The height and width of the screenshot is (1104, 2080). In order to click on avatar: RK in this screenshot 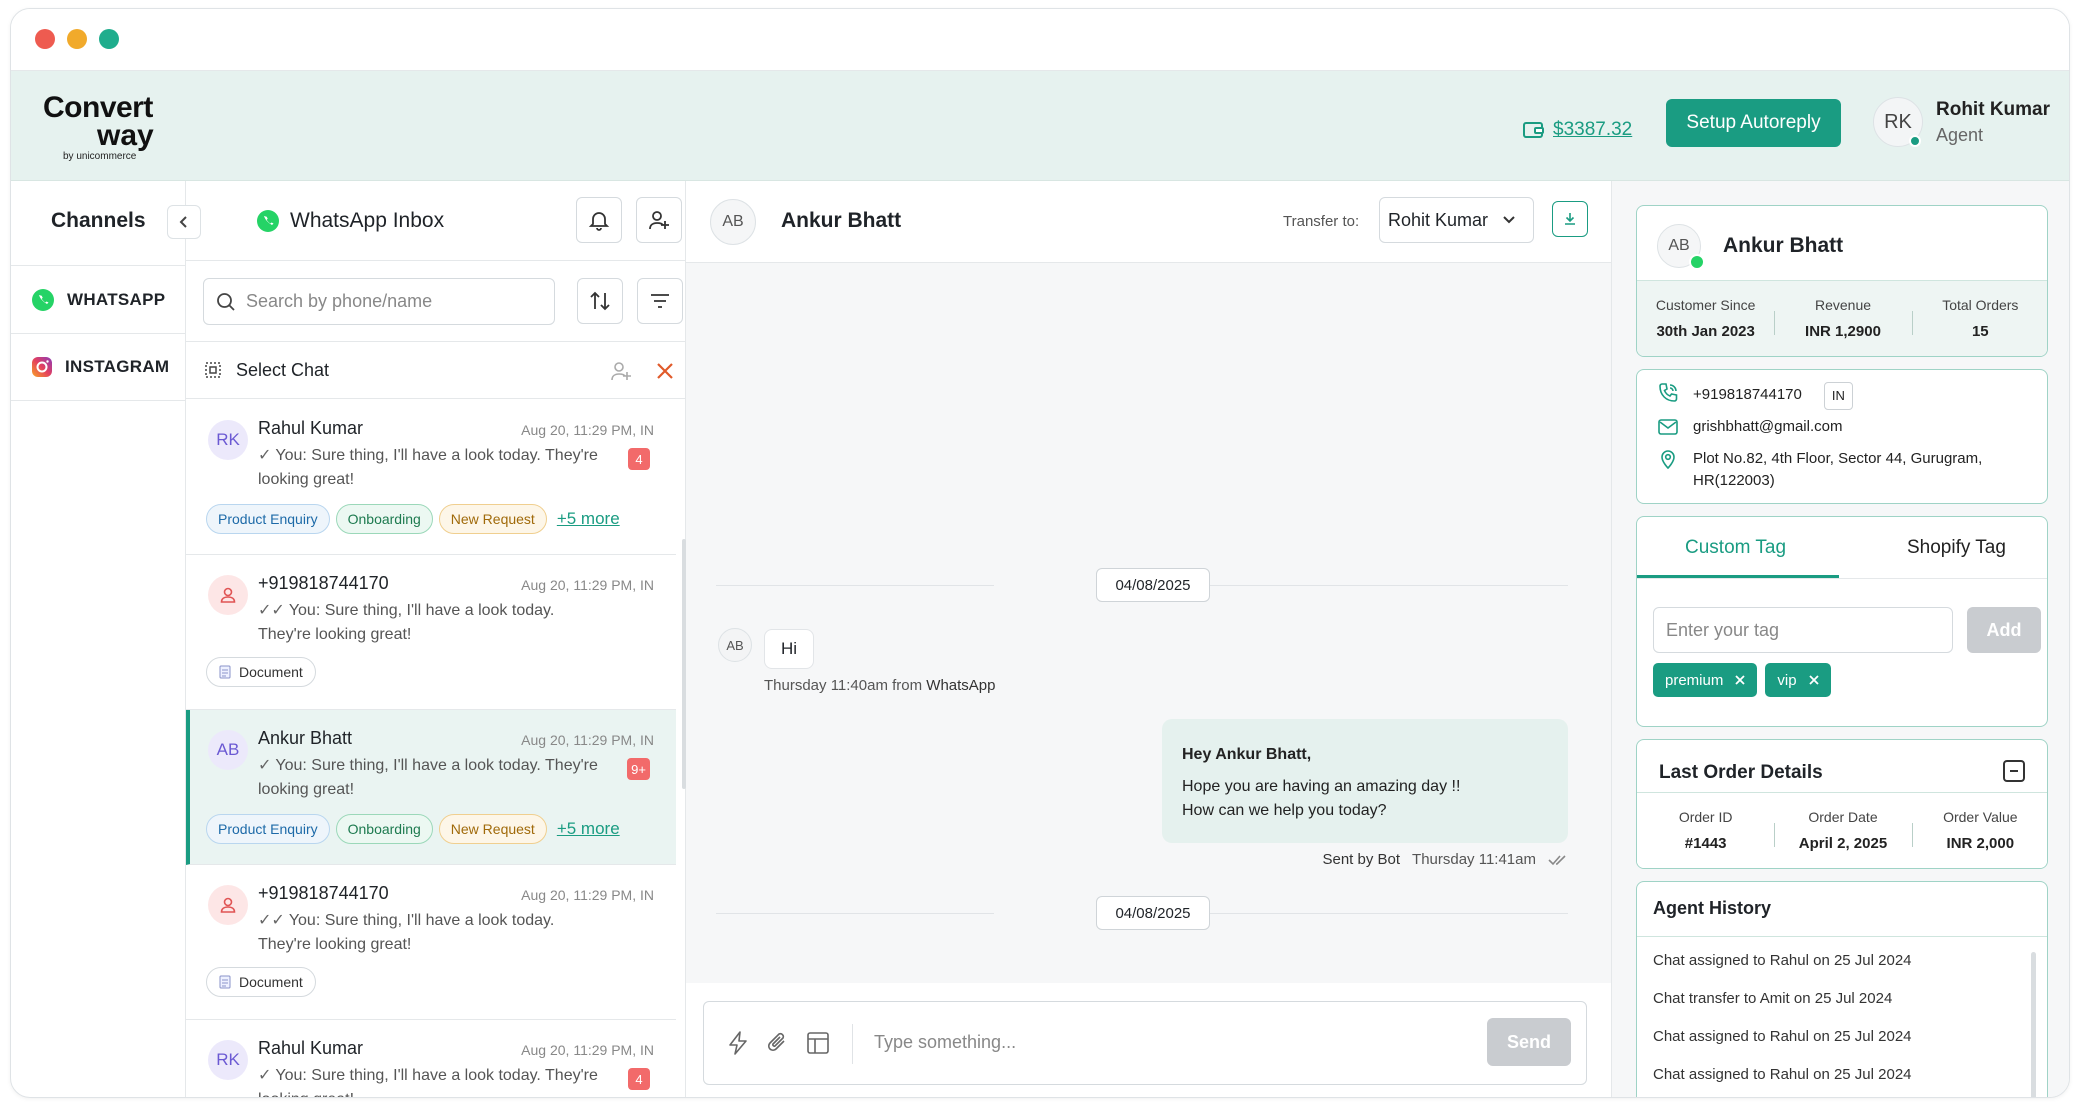, I will do `click(228, 440)`.